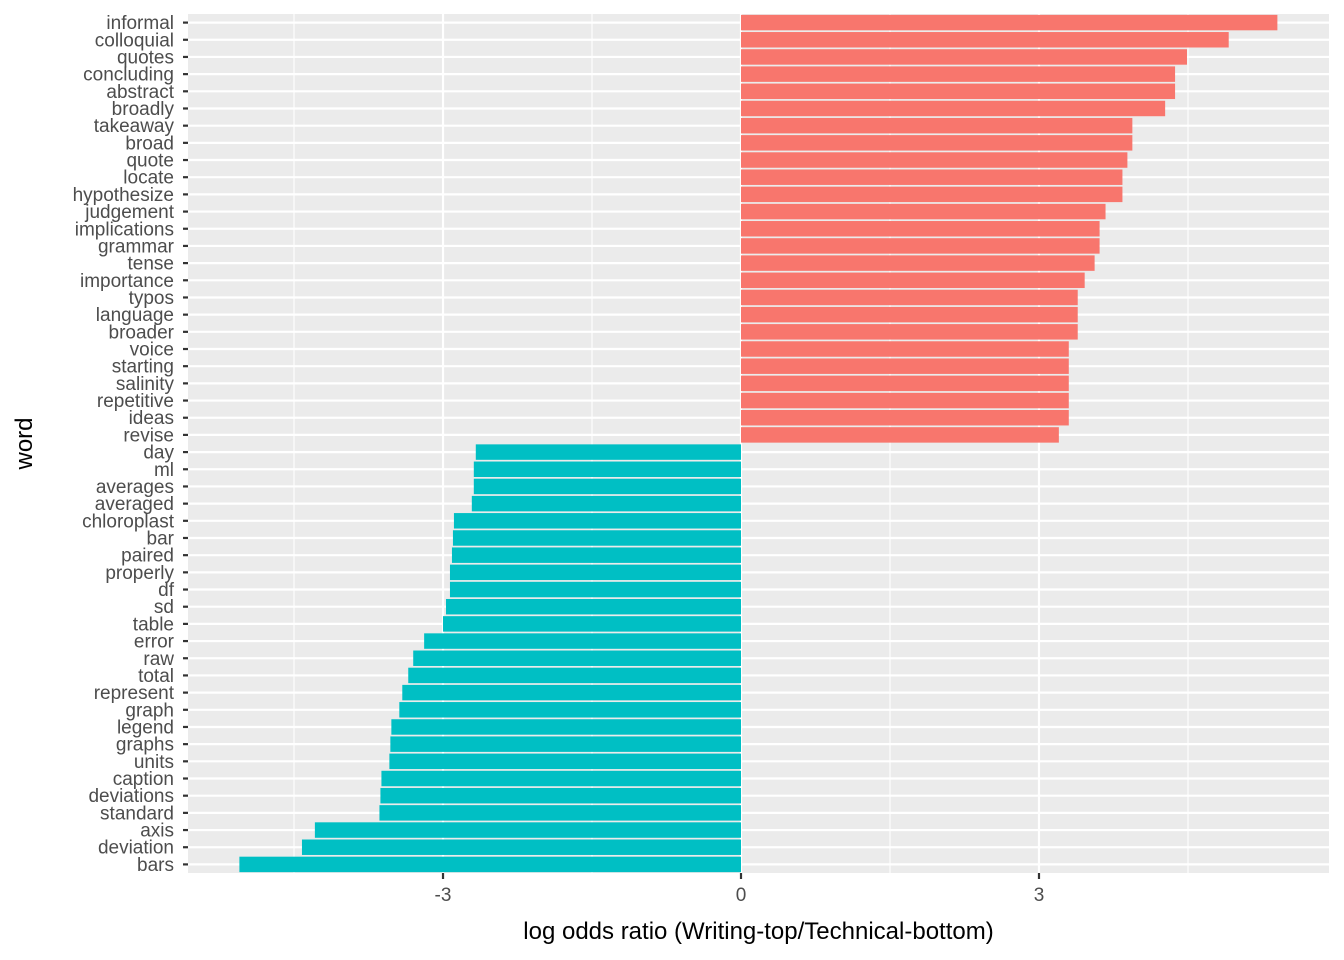 The width and height of the screenshot is (1344, 960). What do you see at coordinates (909, 297) in the screenshot?
I see `bar-typos` at bounding box center [909, 297].